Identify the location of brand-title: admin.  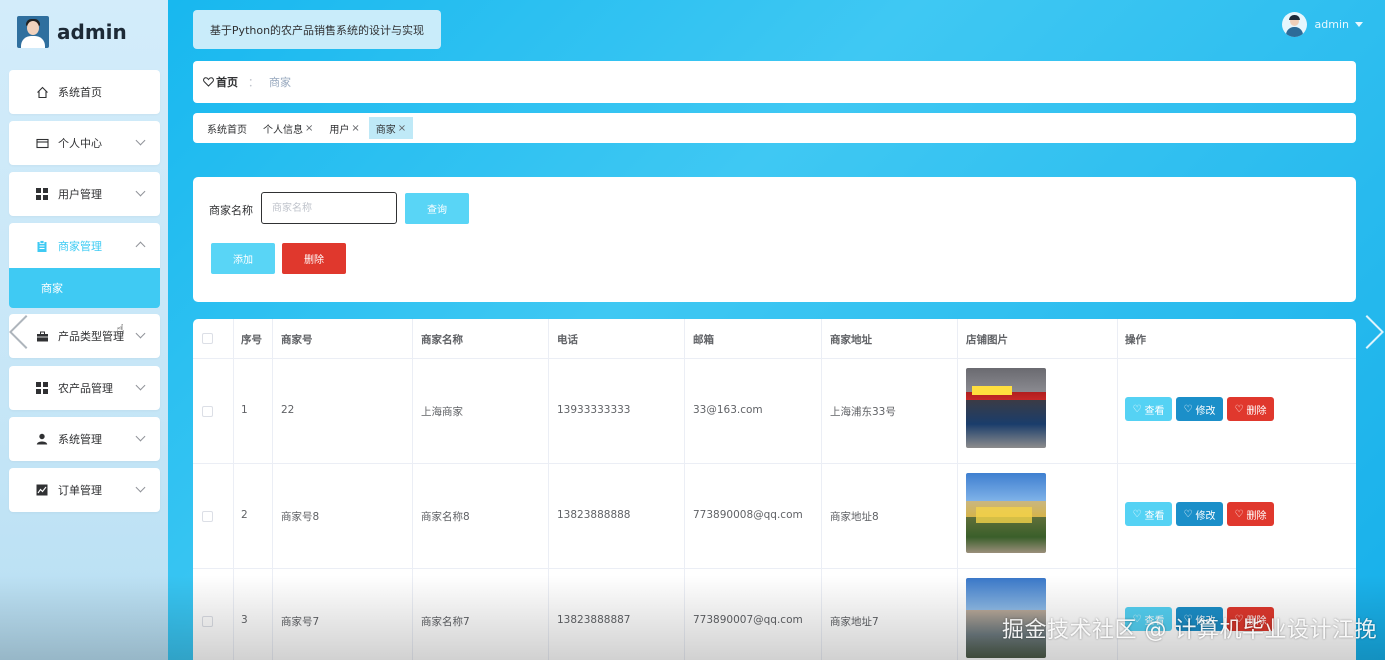
(92, 32).